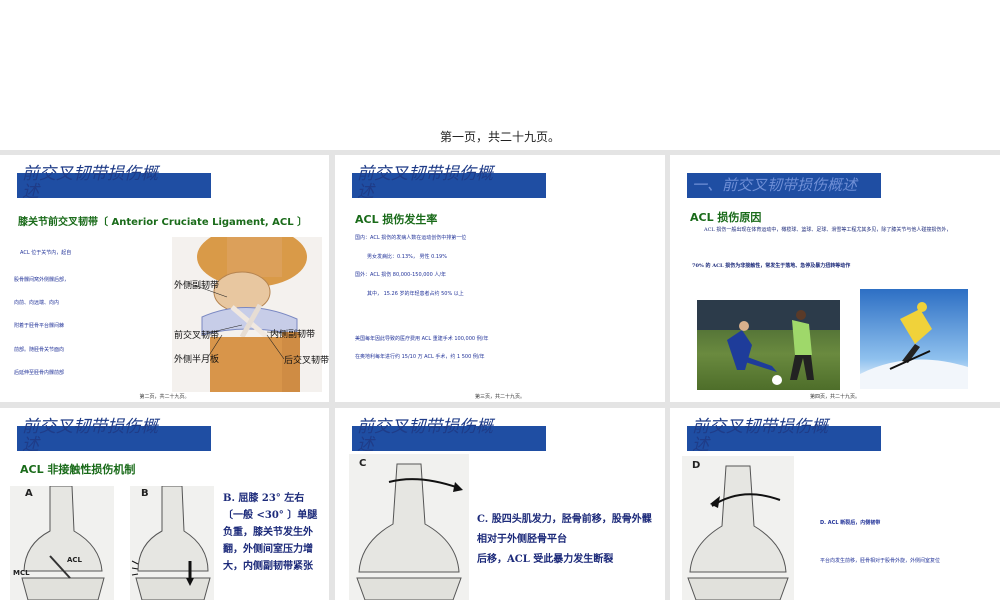 This screenshot has height=600, width=1000. What do you see at coordinates (197, 360) in the screenshot?
I see `label-lateral-meniscus: 外侧半月板` at bounding box center [197, 360].